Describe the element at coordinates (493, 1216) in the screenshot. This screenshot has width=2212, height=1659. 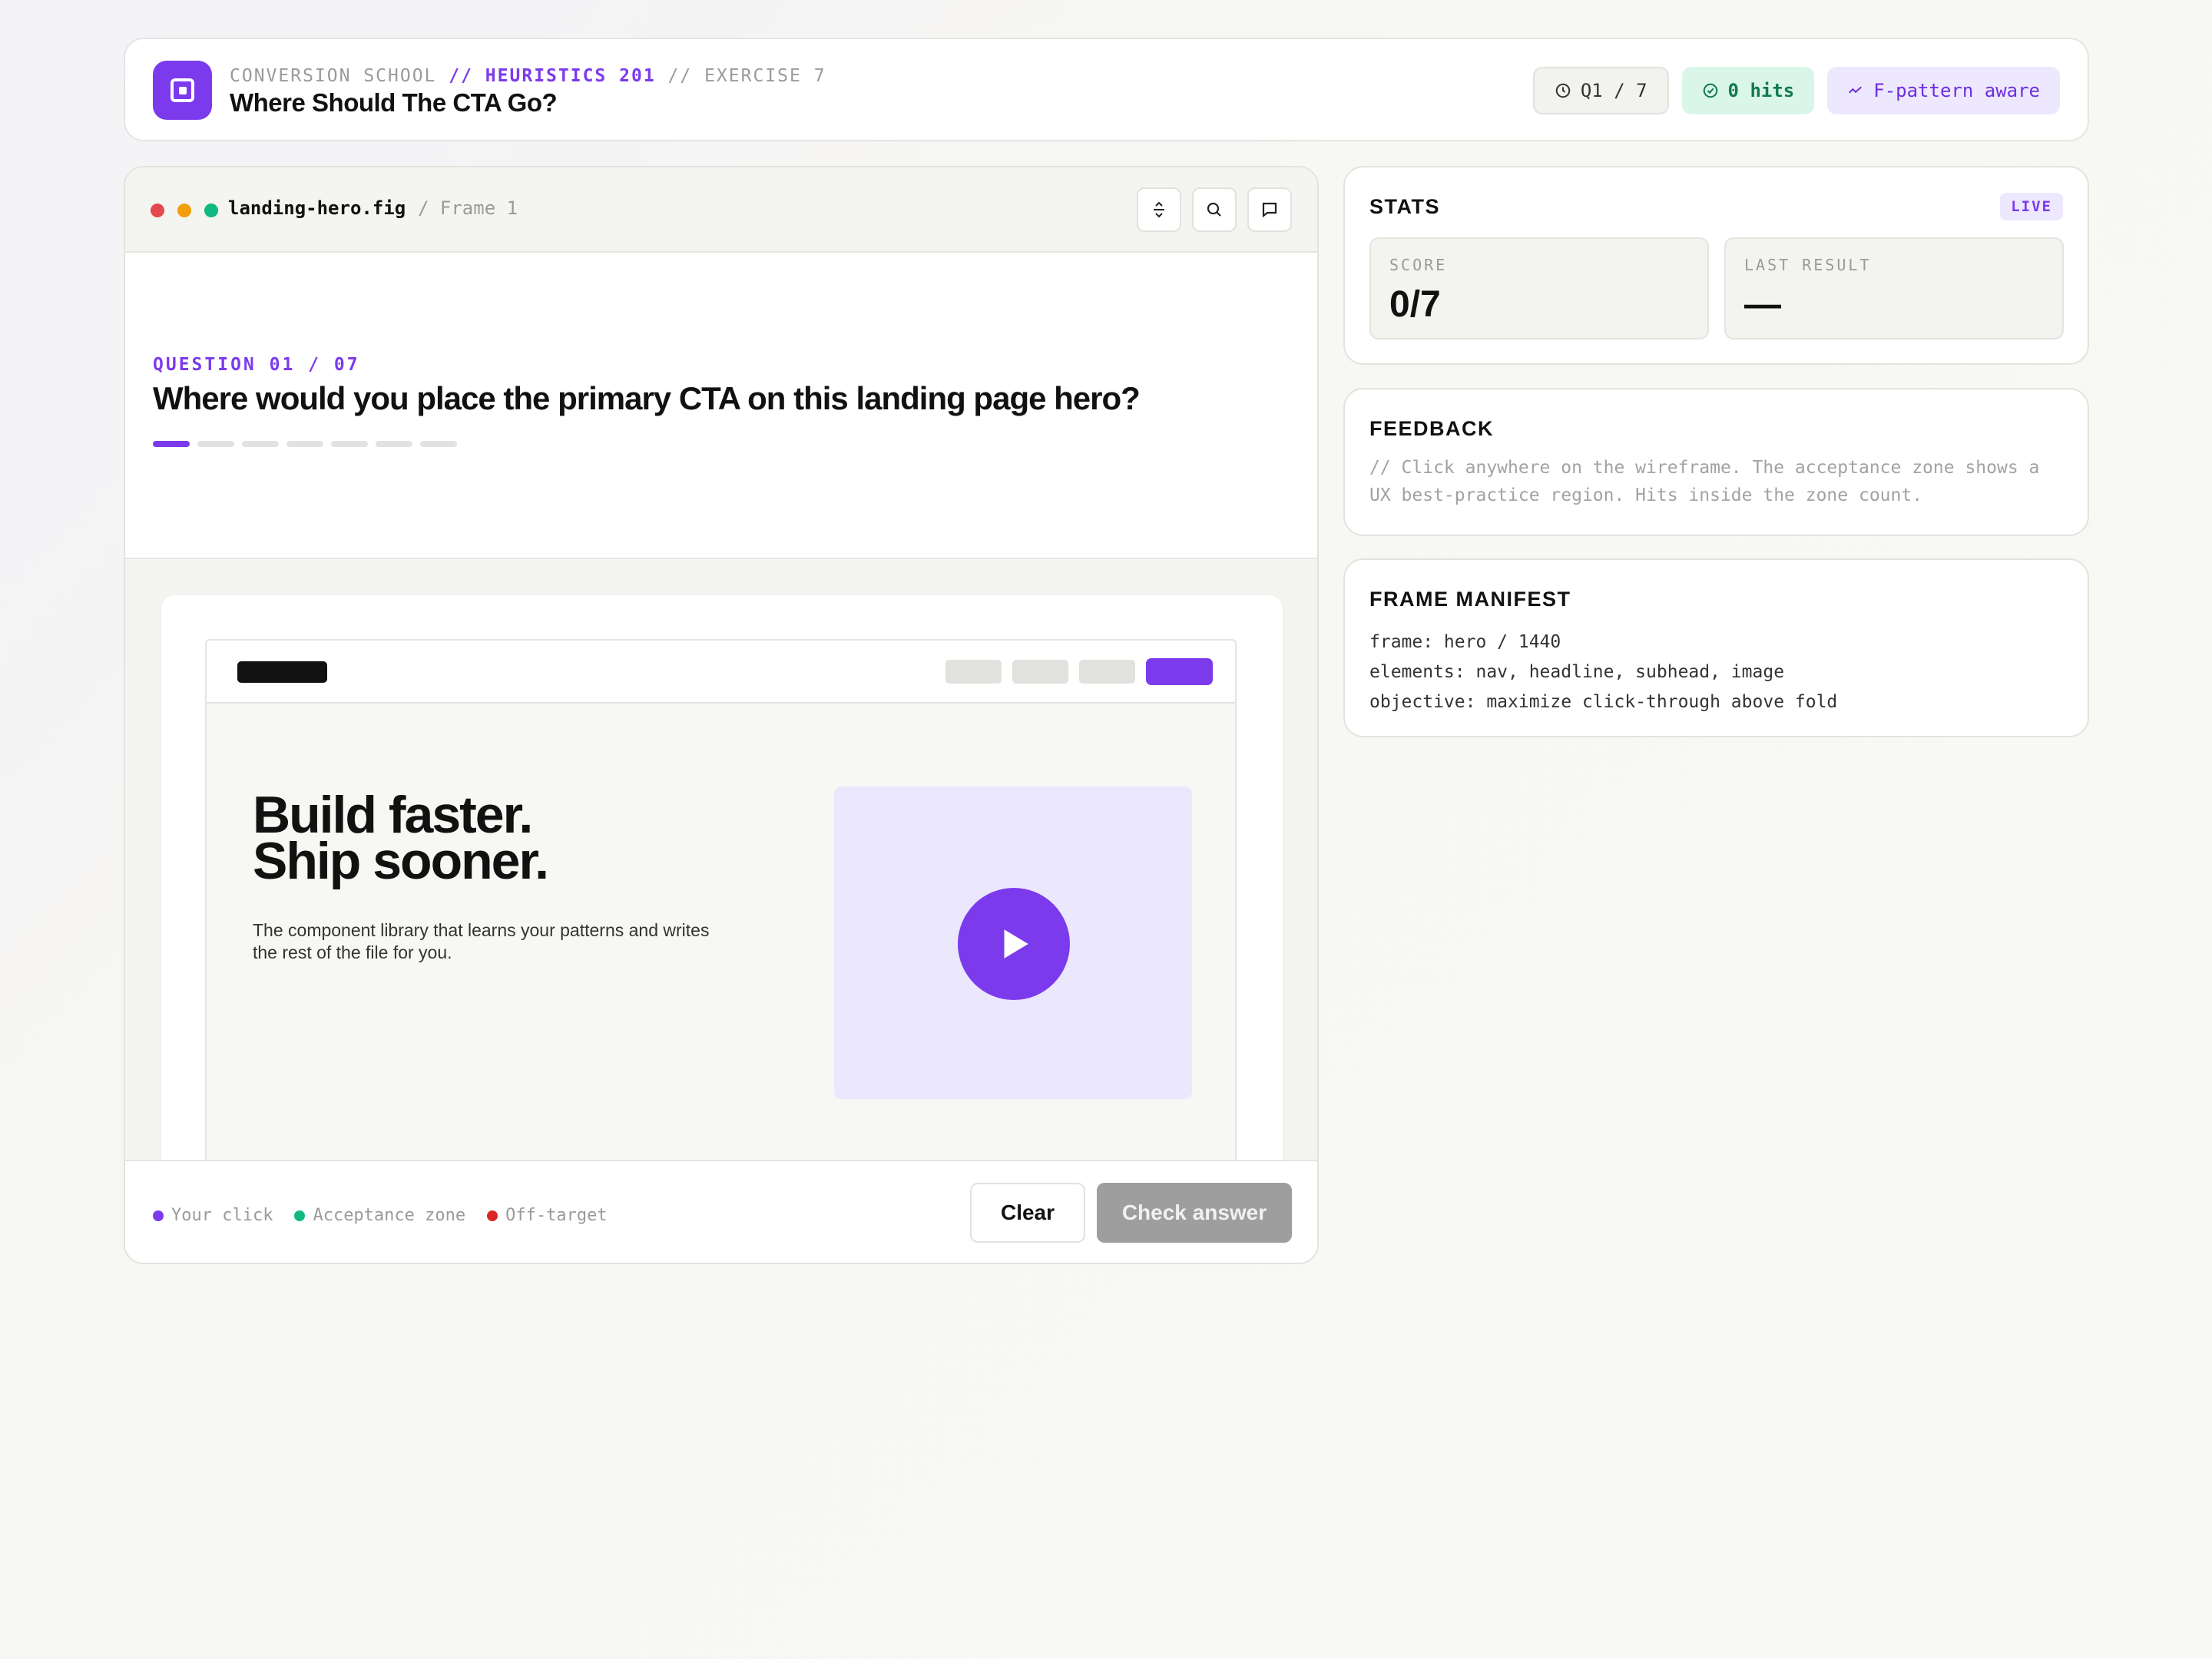
I see `legend-dot-red` at that location.